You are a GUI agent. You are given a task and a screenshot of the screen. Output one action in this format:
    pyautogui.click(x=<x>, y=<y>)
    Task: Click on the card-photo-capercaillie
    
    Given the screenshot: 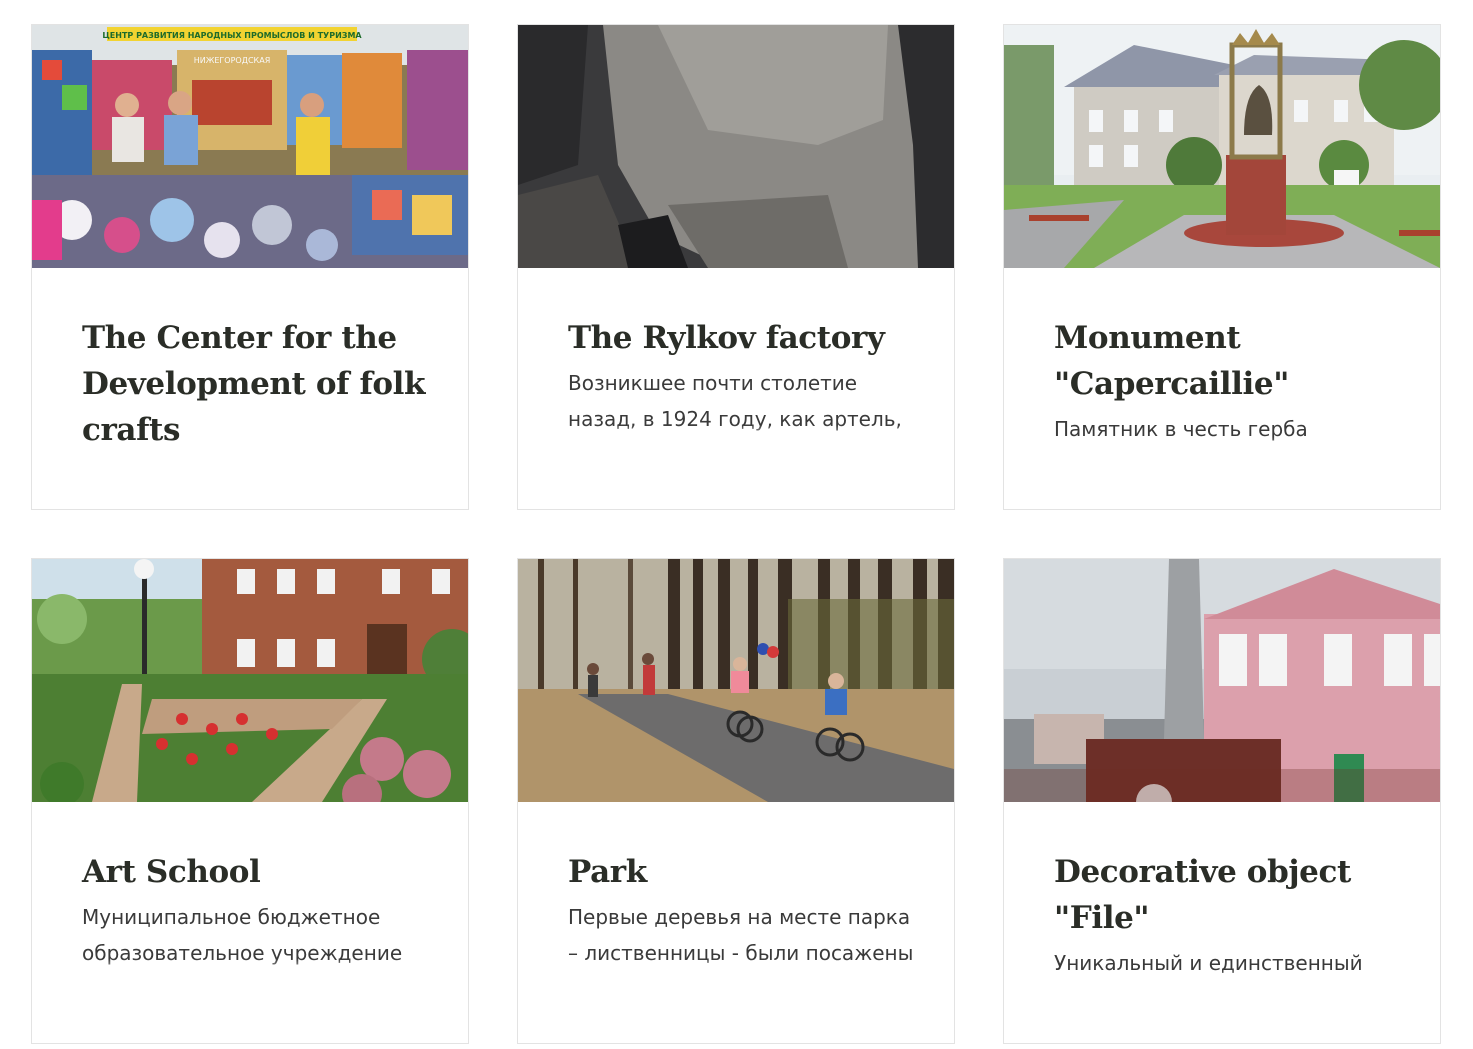 What is the action you would take?
    pyautogui.click(x=1222, y=146)
    